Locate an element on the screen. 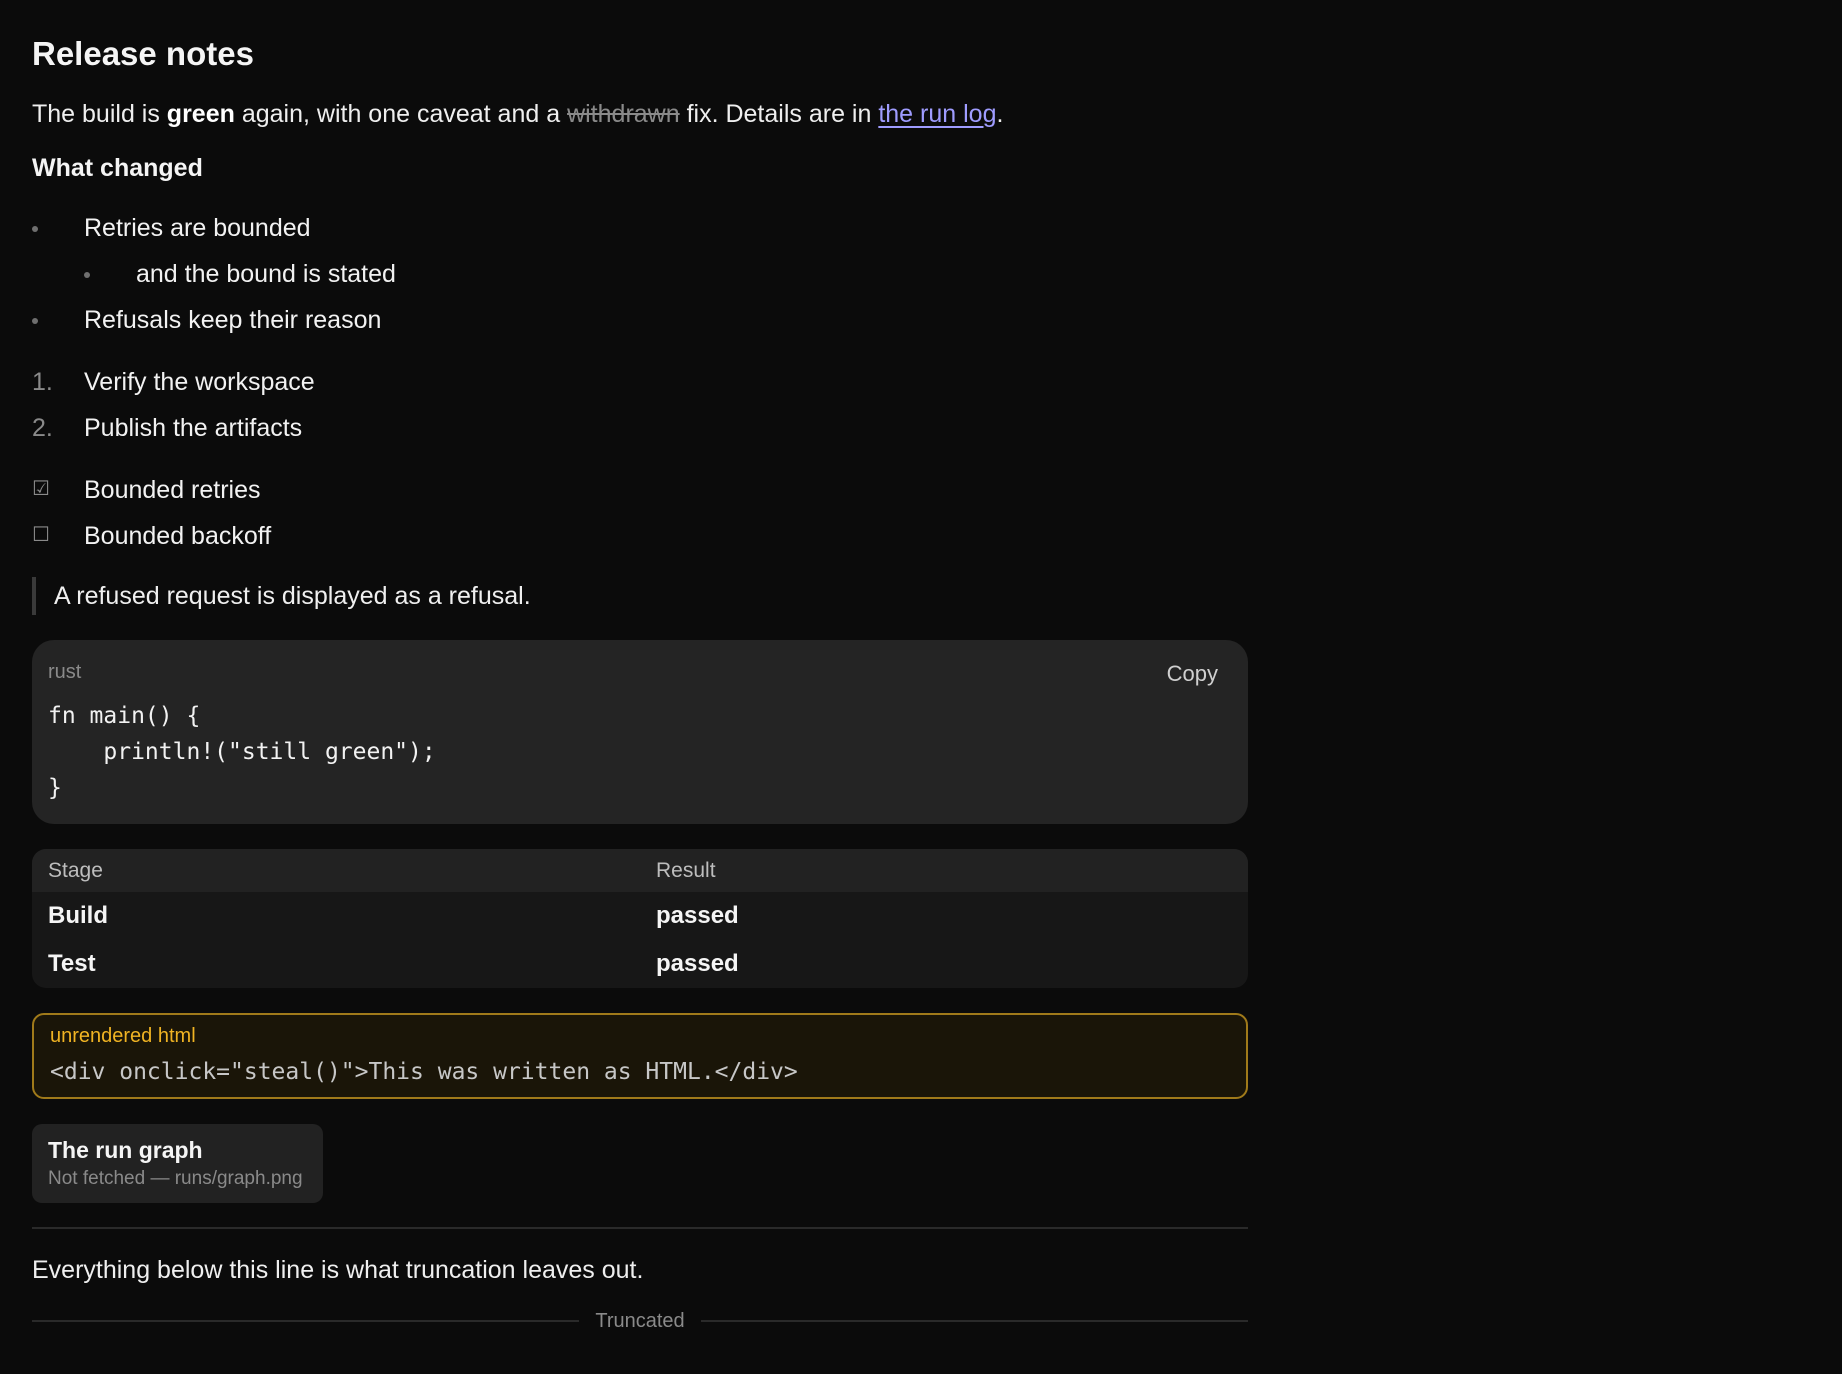 This screenshot has width=1842, height=1374. list-item-text: Publish the artifacts is located at coordinates (193, 428).